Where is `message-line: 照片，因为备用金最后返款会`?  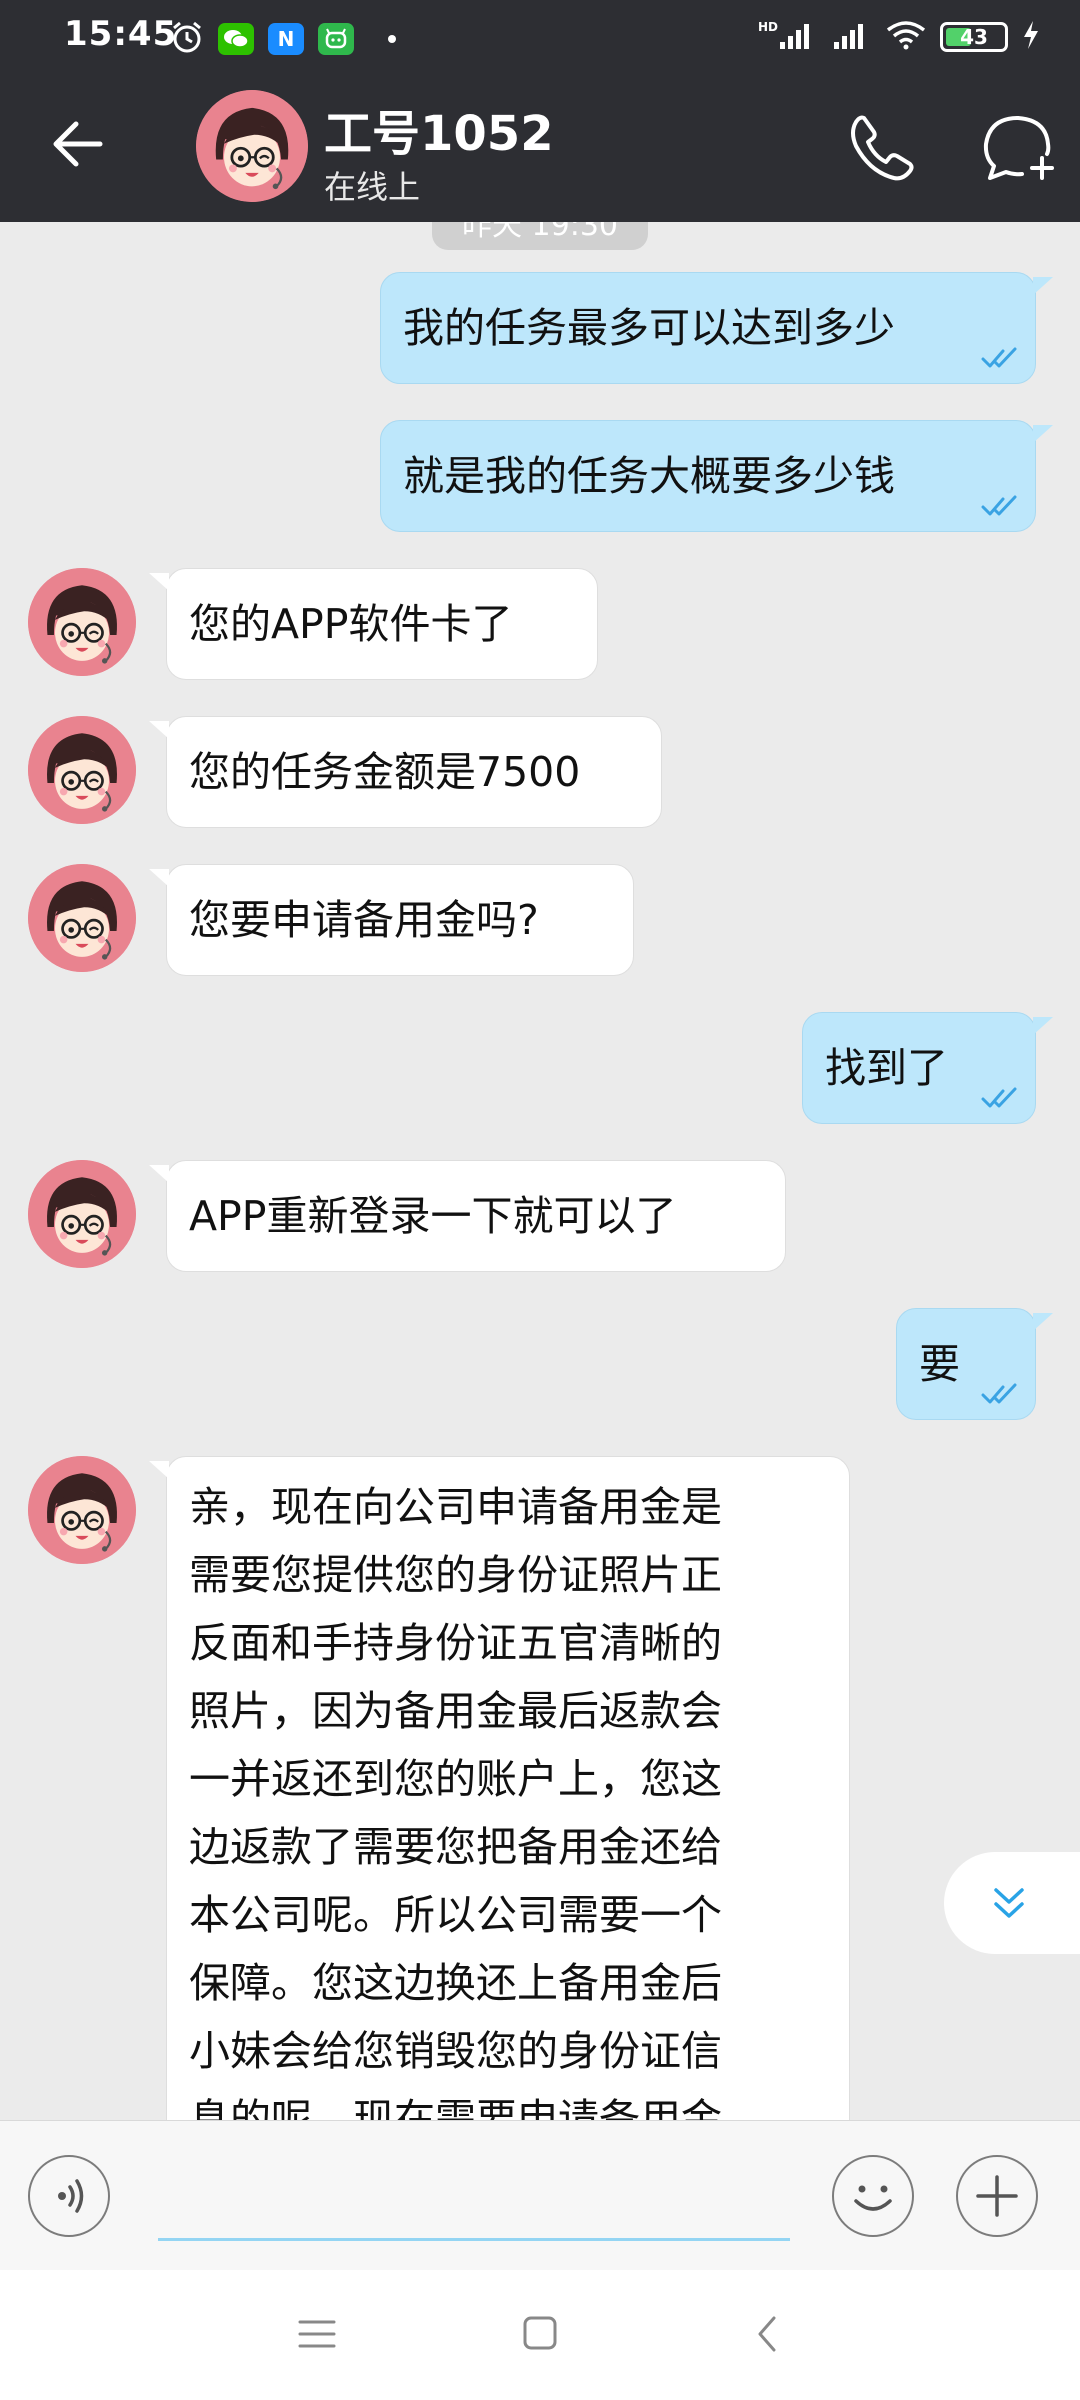 message-line: 照片，因为备用金最后返款会 is located at coordinates (455, 1711).